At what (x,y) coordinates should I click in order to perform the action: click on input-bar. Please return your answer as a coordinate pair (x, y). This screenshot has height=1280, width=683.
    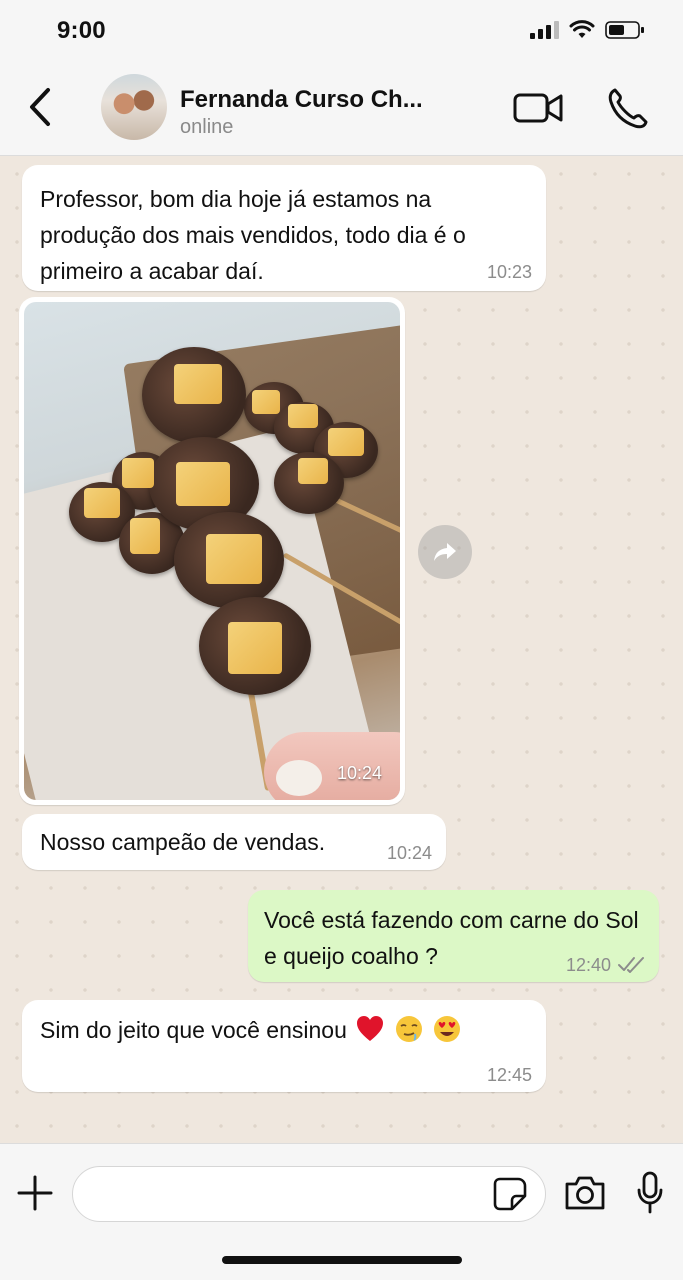
    Looking at the image, I should click on (341, 1211).